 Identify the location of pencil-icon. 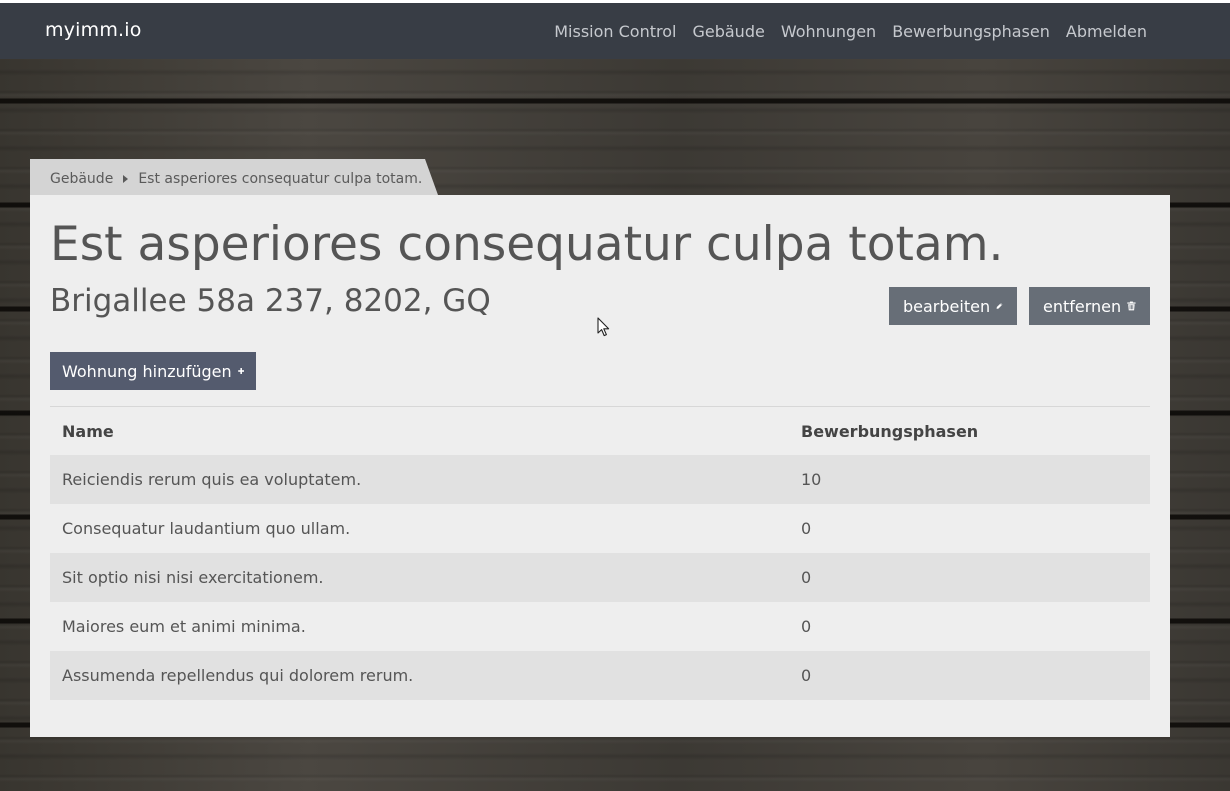
(999, 306).